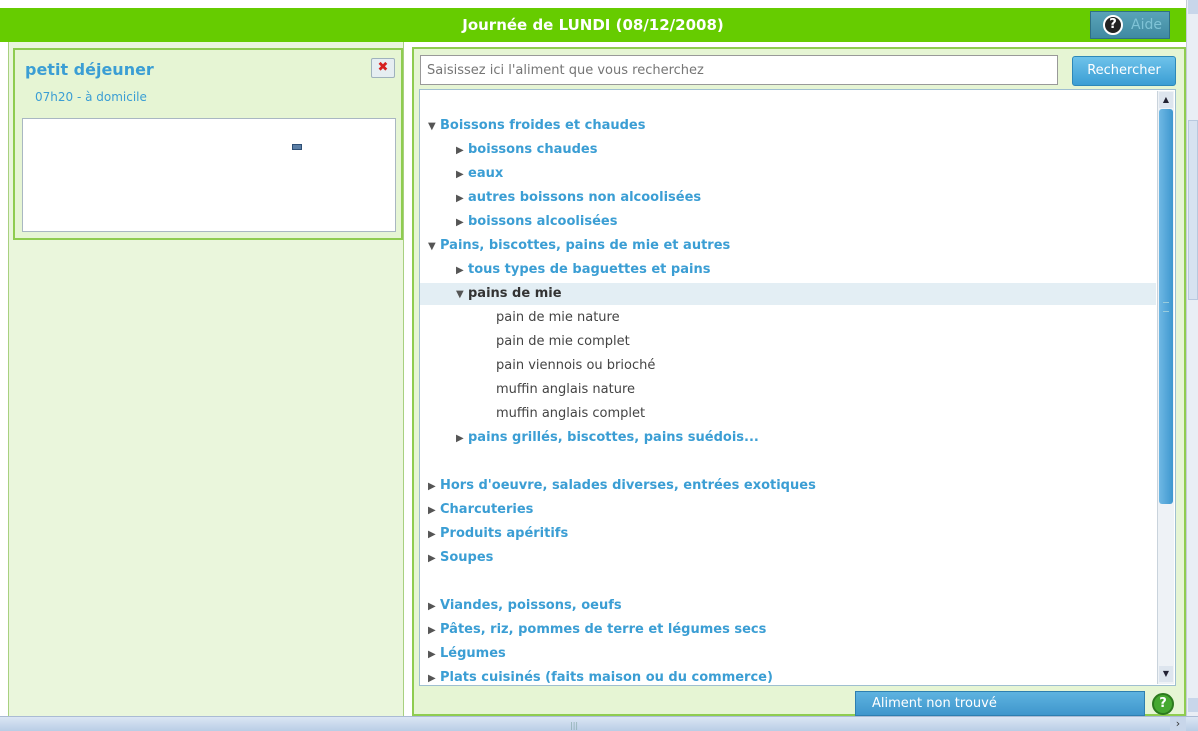 The width and height of the screenshot is (1198, 731). I want to click on page-title: Journée de LUNDI (08/12/2008), so click(593, 25).